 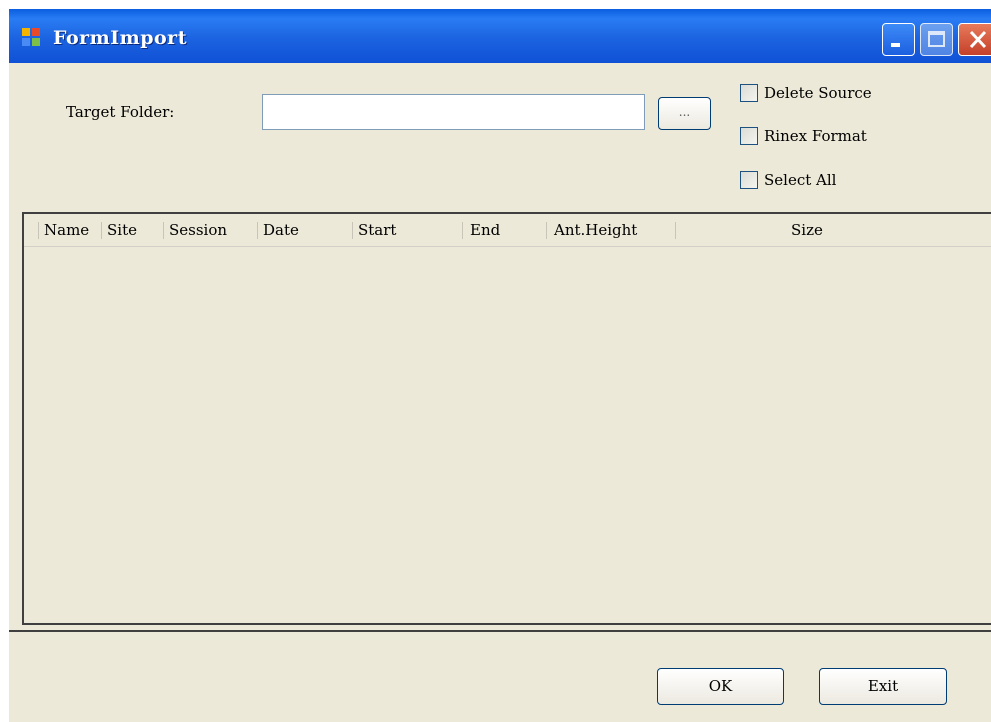 What do you see at coordinates (120, 38) in the screenshot?
I see `window-title: FormImport` at bounding box center [120, 38].